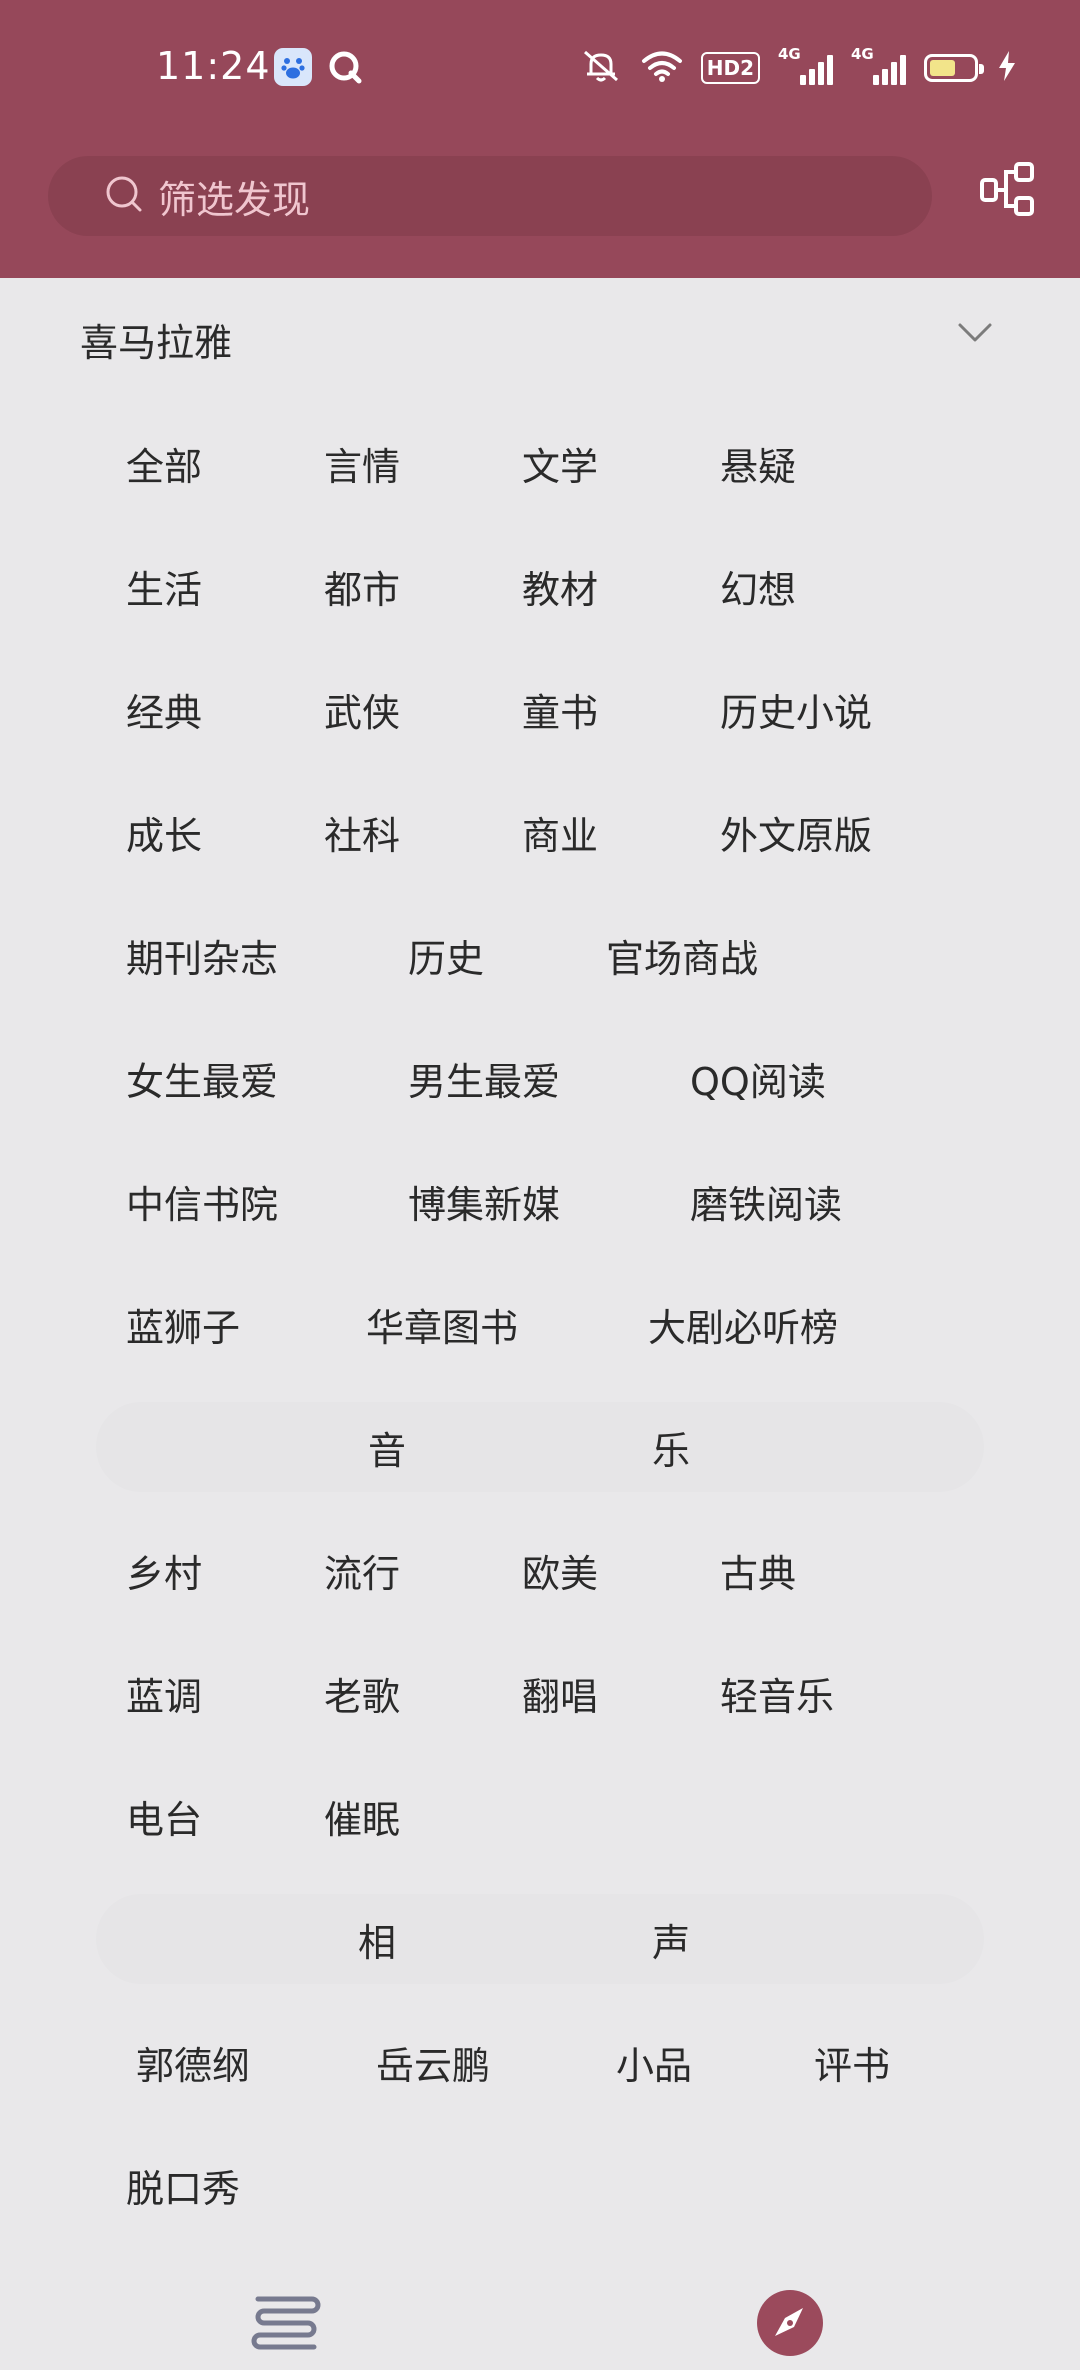  What do you see at coordinates (446, 955) in the screenshot?
I see `tag-item: 历史` at bounding box center [446, 955].